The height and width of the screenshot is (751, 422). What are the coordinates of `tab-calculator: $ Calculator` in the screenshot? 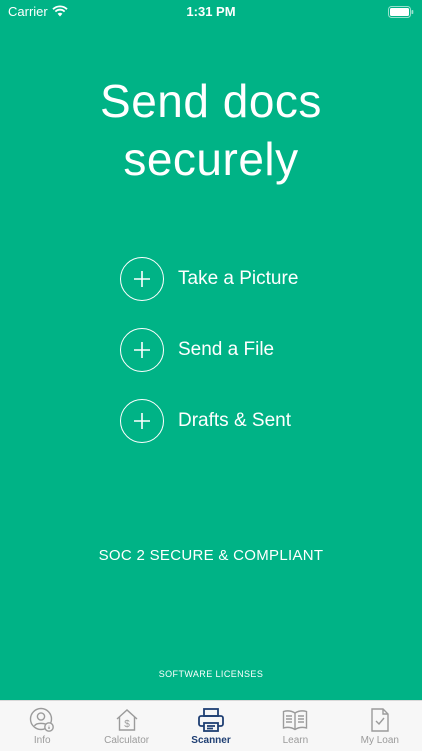 It's located at (126, 726).